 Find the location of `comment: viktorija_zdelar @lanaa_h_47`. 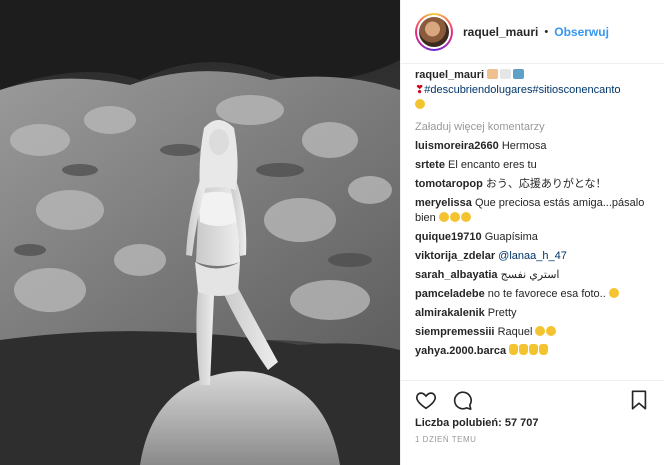

comment: viktorija_zdelar @lanaa_h_47 is located at coordinates (535, 256).